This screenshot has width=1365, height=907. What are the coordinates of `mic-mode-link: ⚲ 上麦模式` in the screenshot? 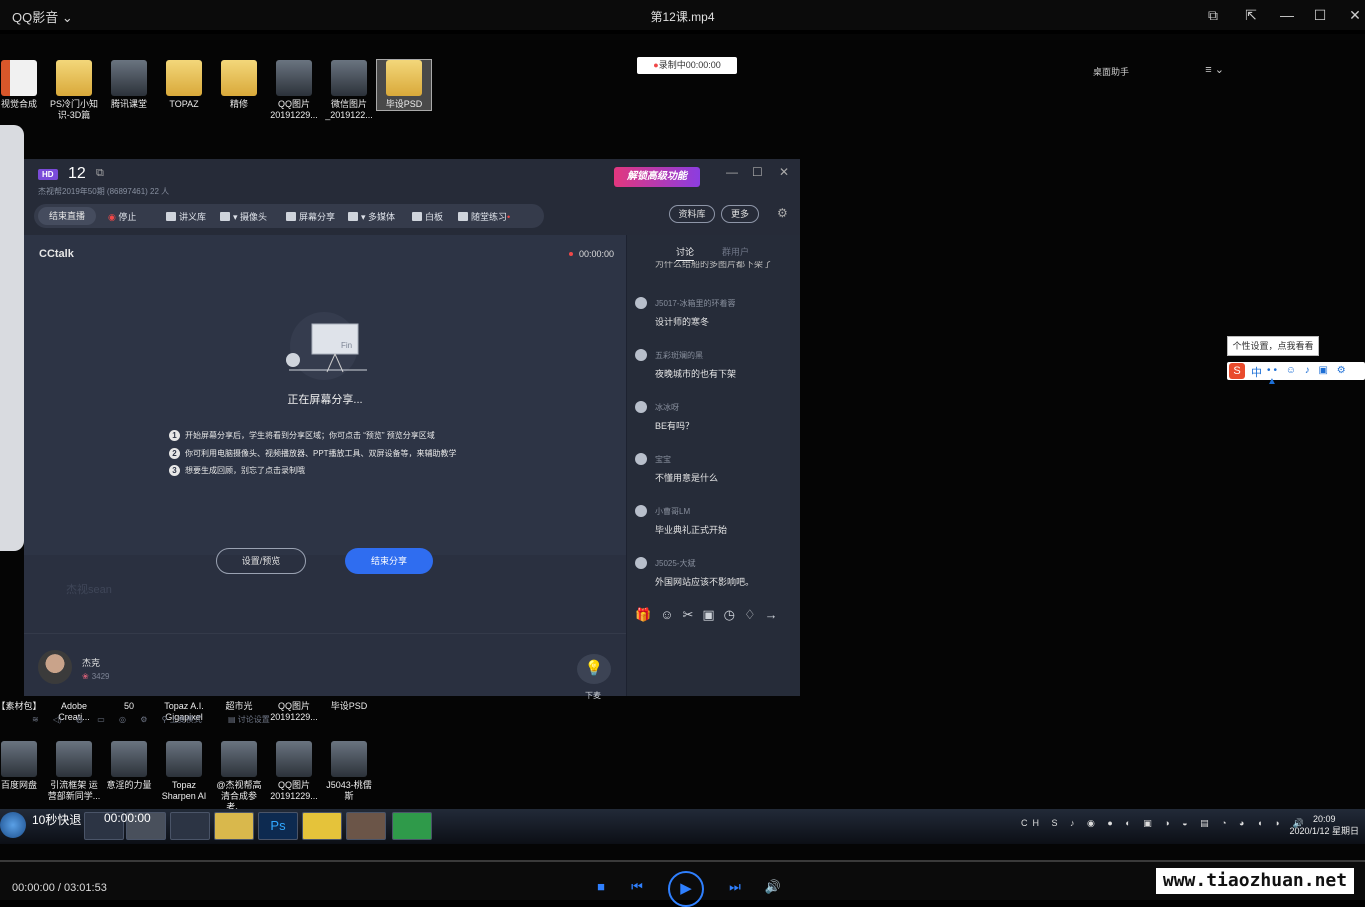 It's located at (188, 719).